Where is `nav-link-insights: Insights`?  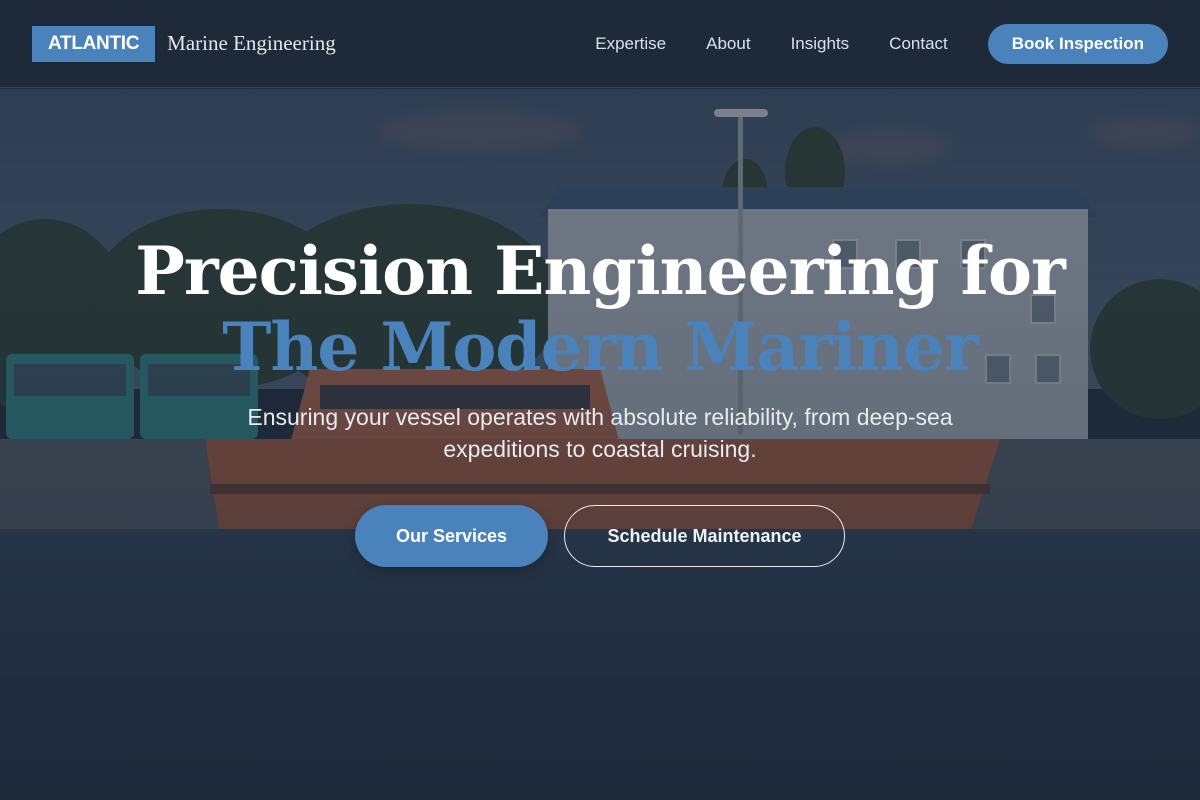
nav-link-insights: Insights is located at coordinates (820, 44).